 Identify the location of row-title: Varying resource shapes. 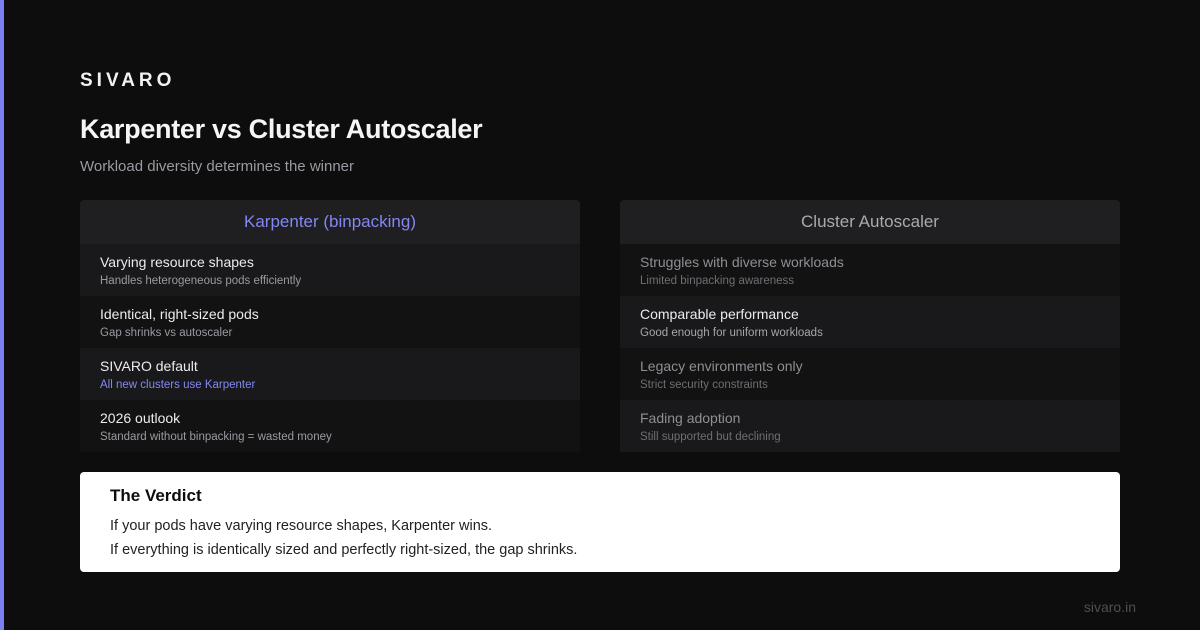
(177, 262).